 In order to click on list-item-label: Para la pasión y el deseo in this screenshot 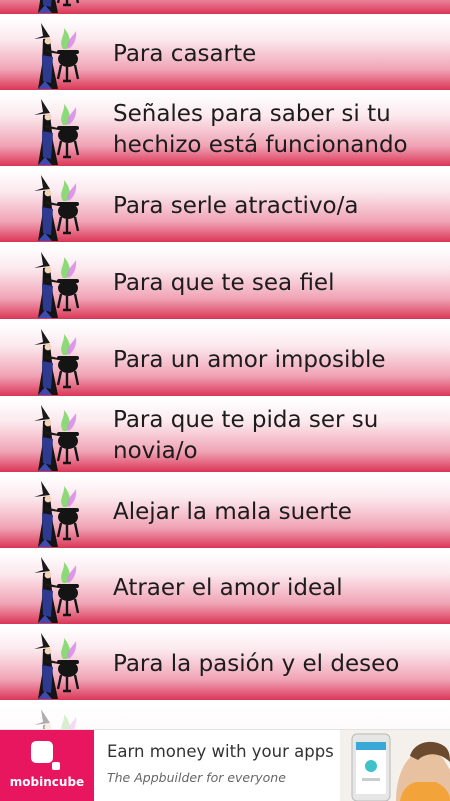, I will do `click(256, 663)`.